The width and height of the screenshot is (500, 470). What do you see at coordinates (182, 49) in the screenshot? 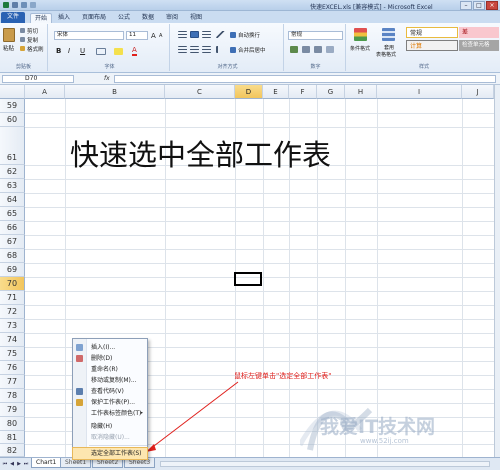
I see `align-left-icon` at bounding box center [182, 49].